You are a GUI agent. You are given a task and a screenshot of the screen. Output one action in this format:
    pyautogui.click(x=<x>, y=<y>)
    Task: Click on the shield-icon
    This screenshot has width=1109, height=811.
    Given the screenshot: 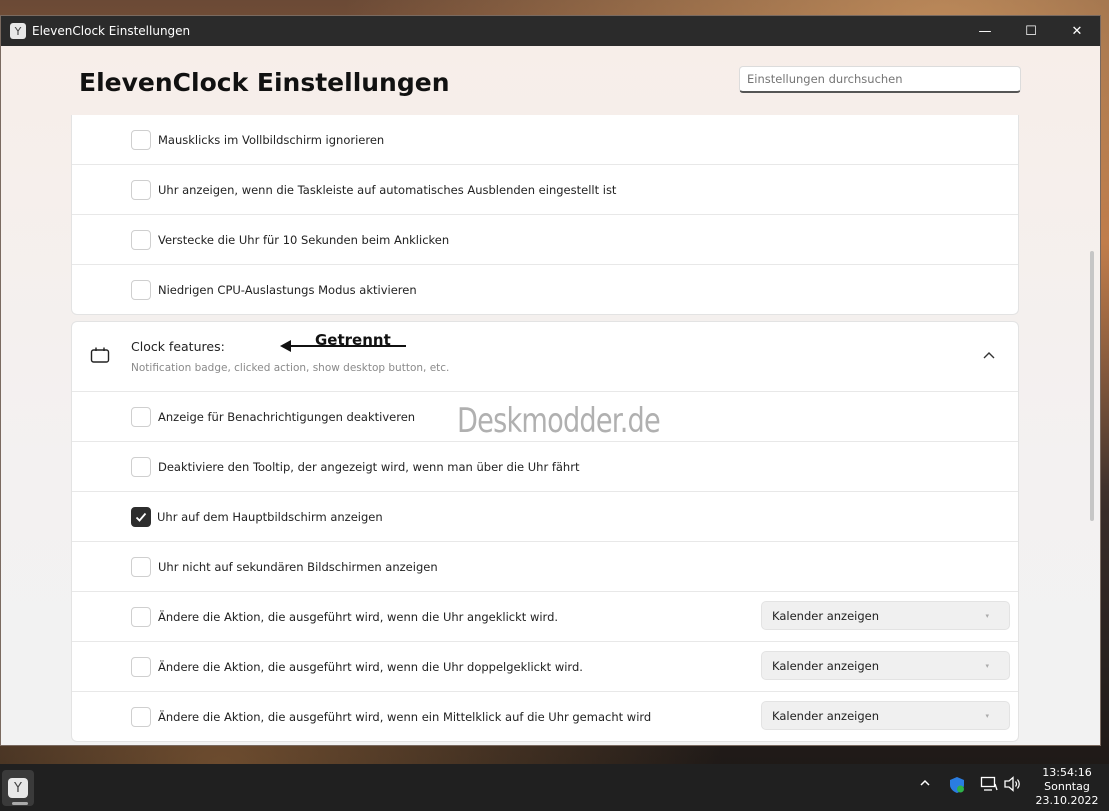 What is the action you would take?
    pyautogui.click(x=957, y=785)
    